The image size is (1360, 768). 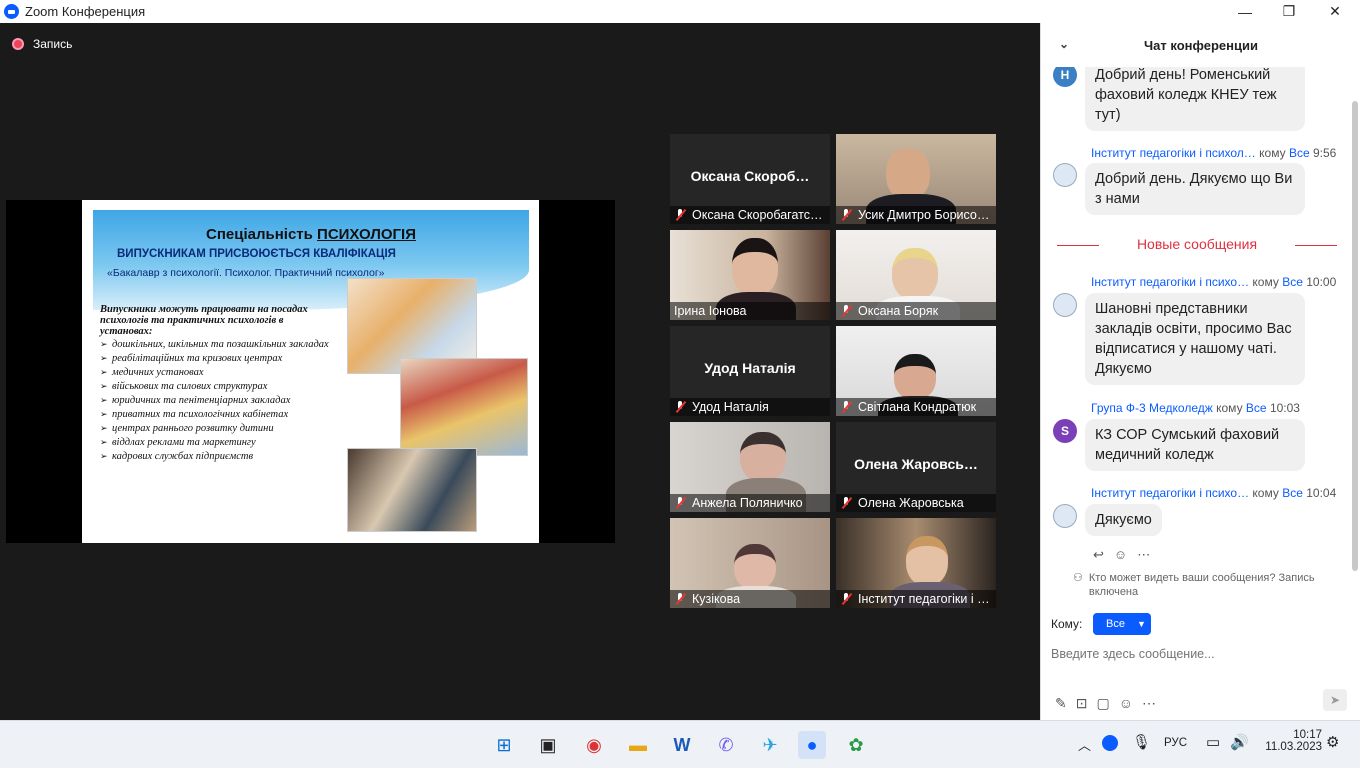 I want to click on participant-tile-active-speaker: Ірина Іонова, so click(x=750, y=275).